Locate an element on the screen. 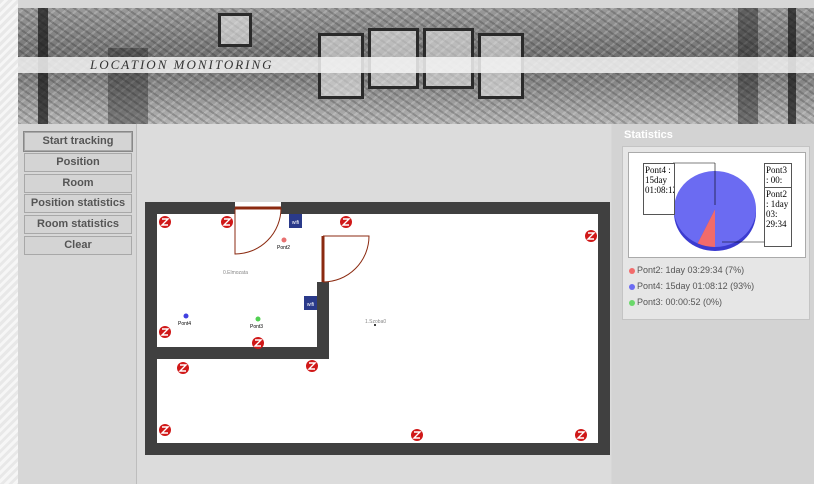 The width and height of the screenshot is (814, 484). svg-text: Pont4 is located at coordinates (184, 324).